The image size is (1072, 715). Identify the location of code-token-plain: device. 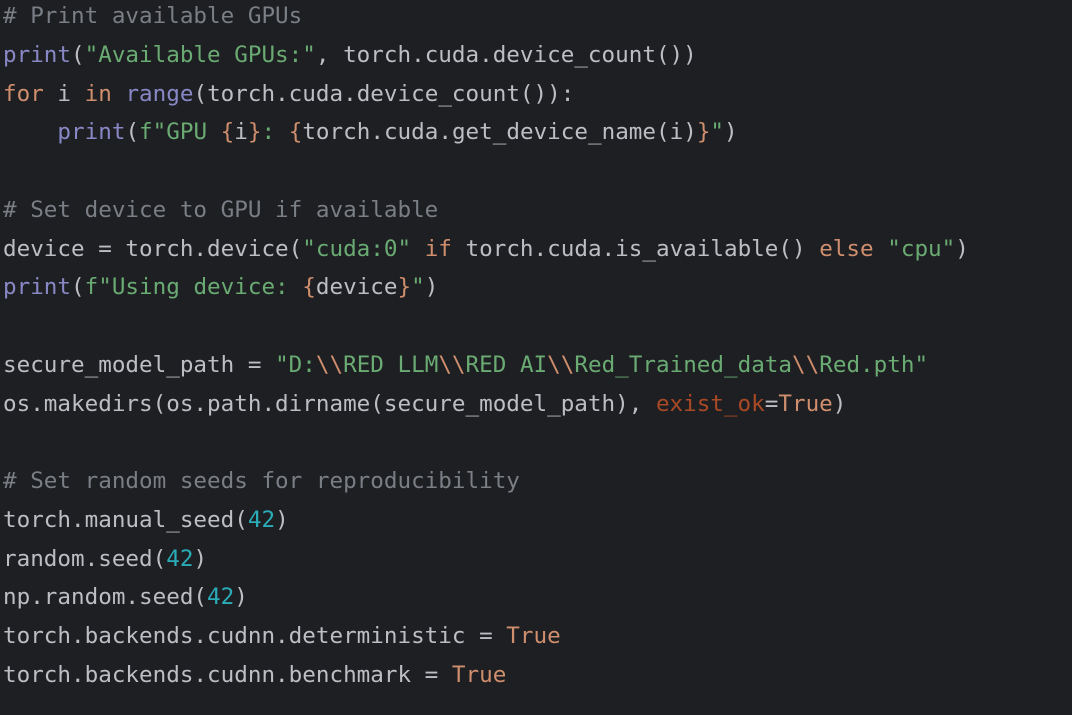
(356, 287).